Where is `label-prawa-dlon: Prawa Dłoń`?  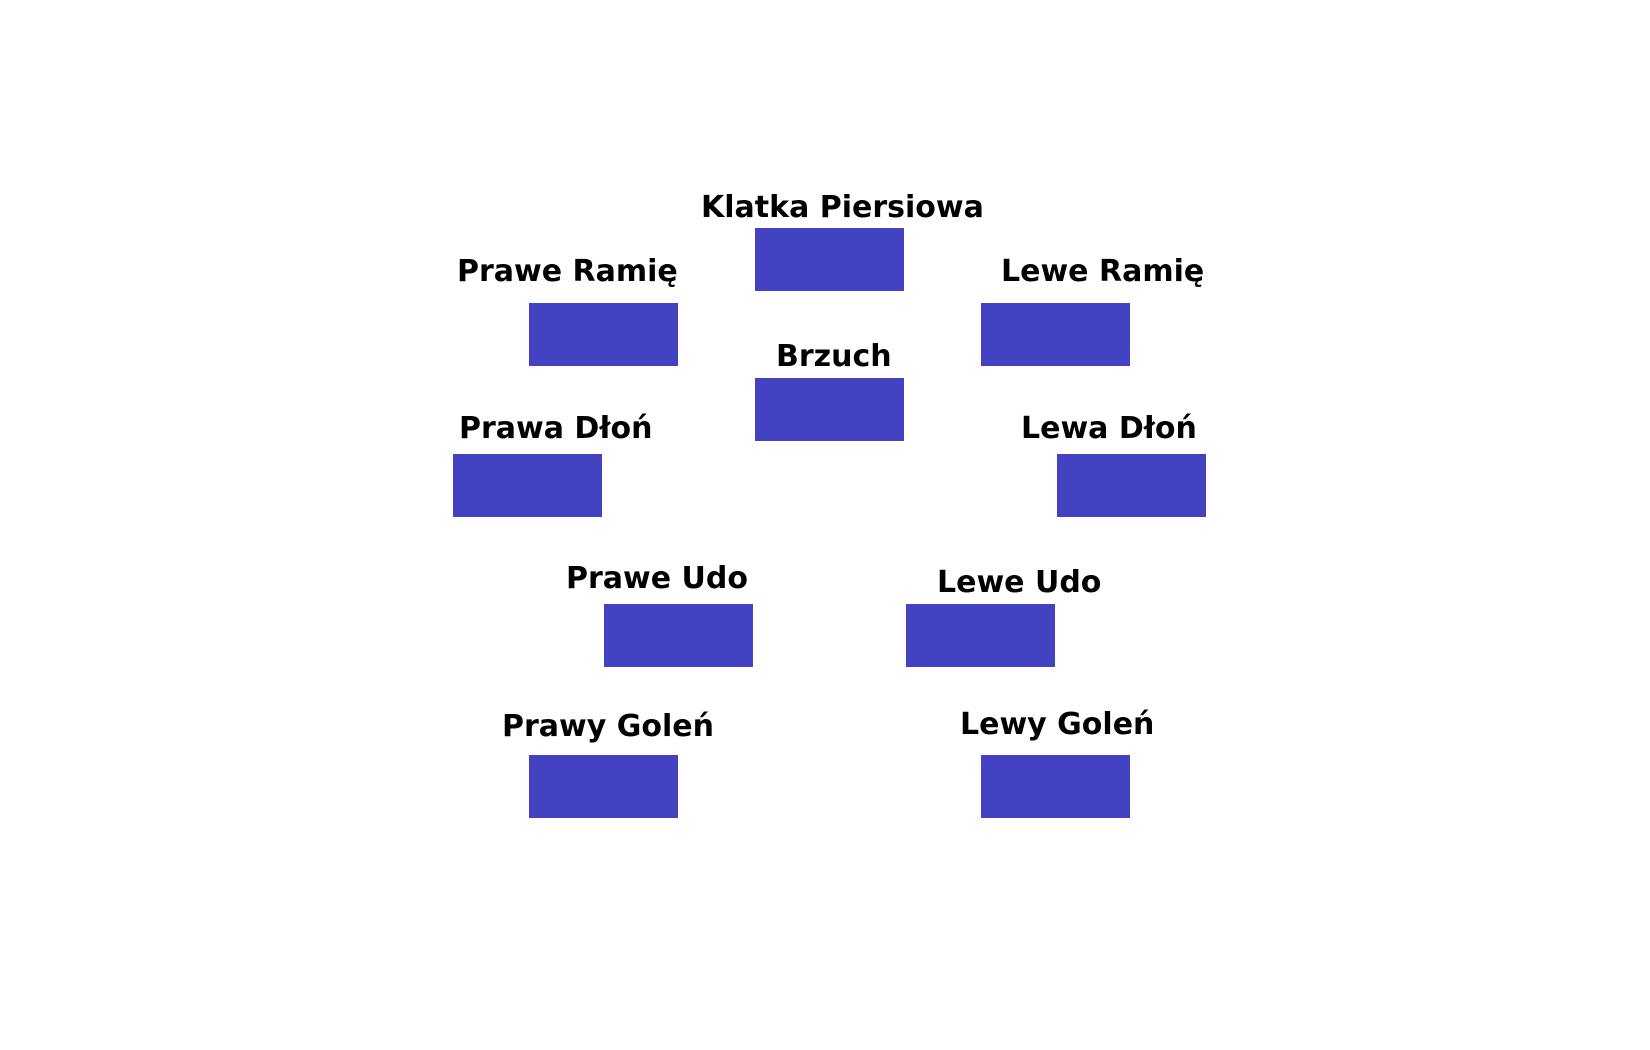 label-prawa-dlon: Prawa Dłoń is located at coordinates (556, 428).